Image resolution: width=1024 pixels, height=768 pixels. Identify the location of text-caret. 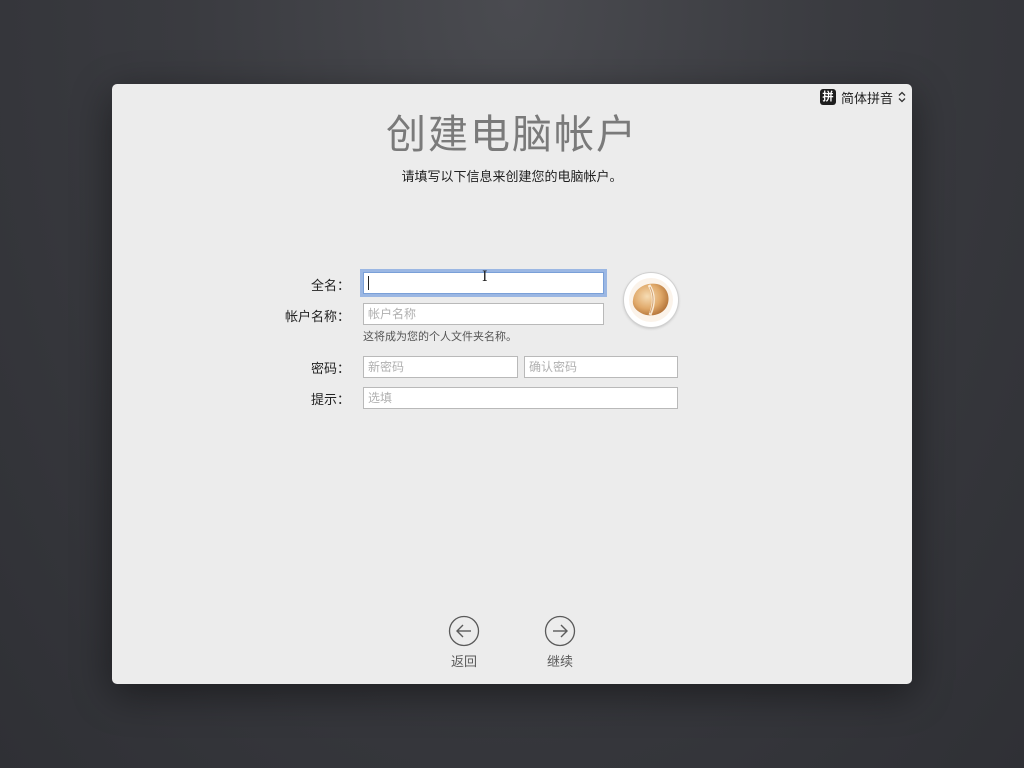
(368, 283).